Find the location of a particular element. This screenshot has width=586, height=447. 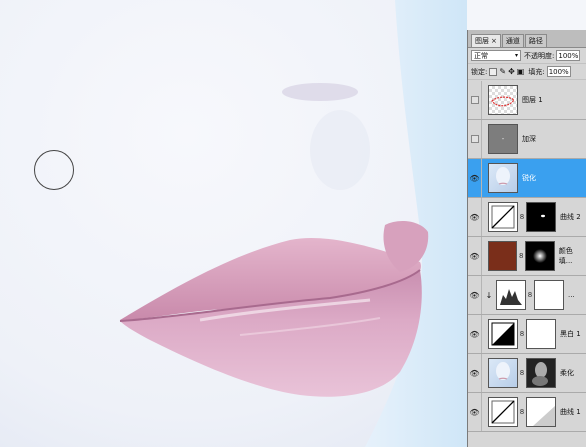

blend-mode-value: 正常 is located at coordinates (481, 55).